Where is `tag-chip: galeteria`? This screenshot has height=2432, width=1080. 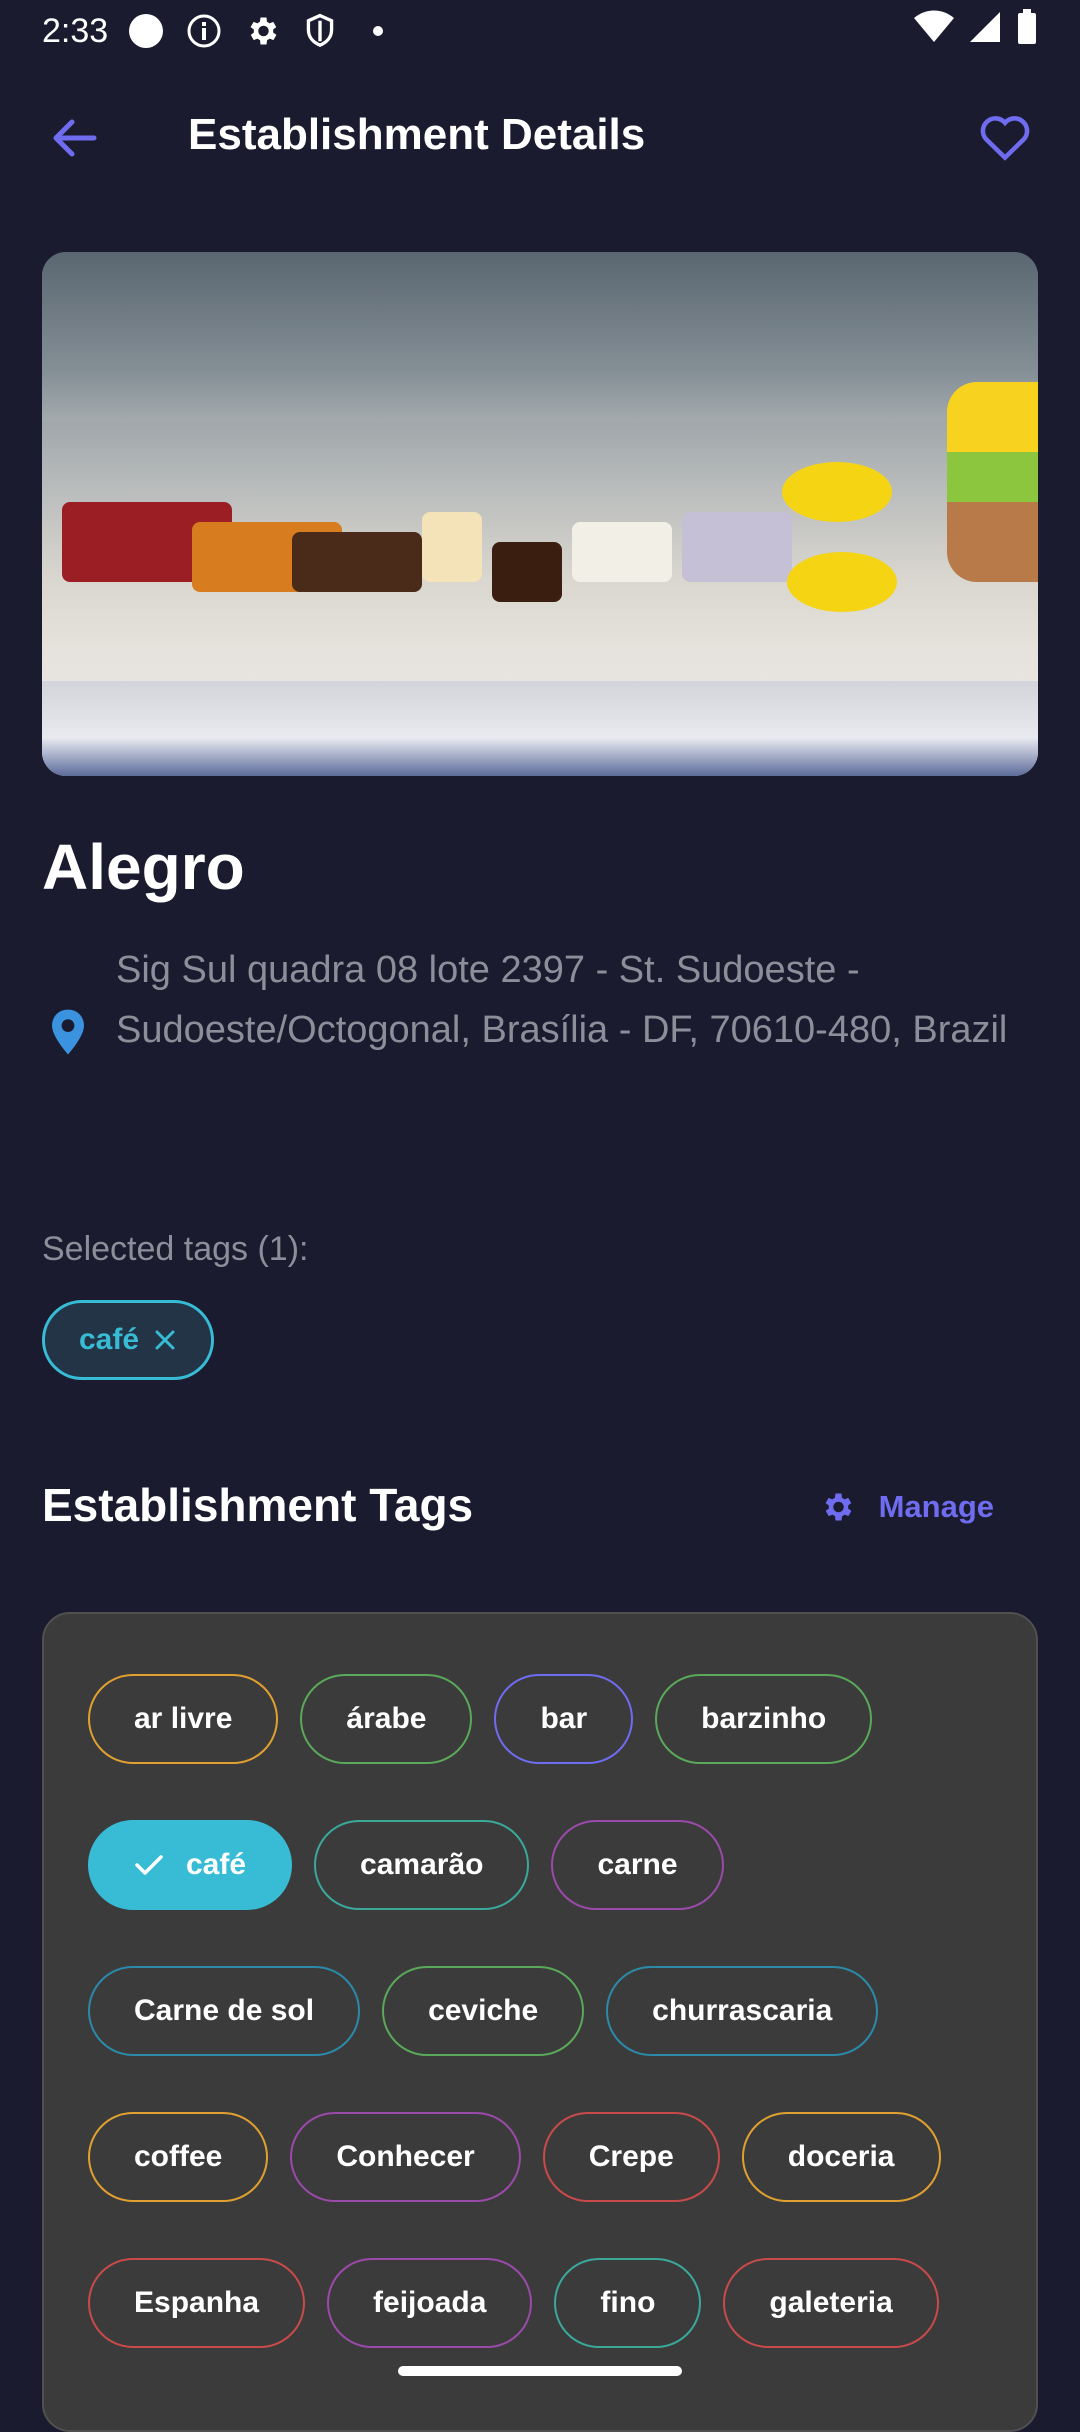
tag-chip: galeteria is located at coordinates (831, 2303).